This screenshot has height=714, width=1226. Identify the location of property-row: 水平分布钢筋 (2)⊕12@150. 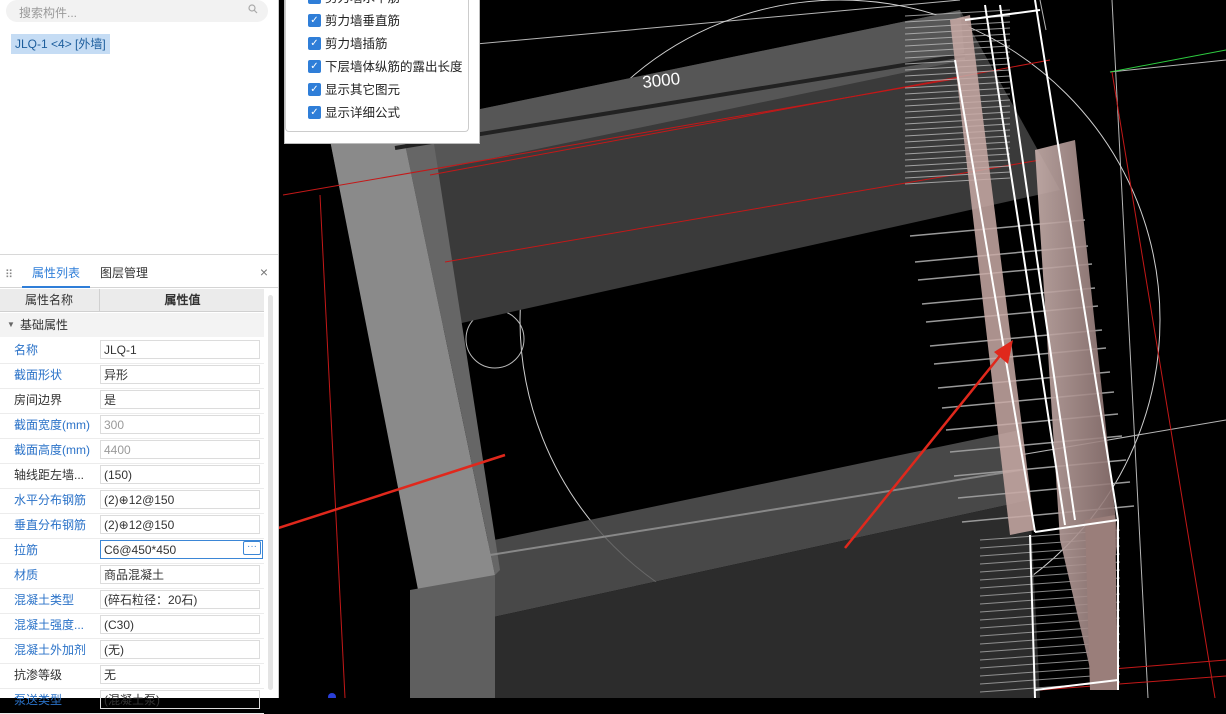
(132, 501).